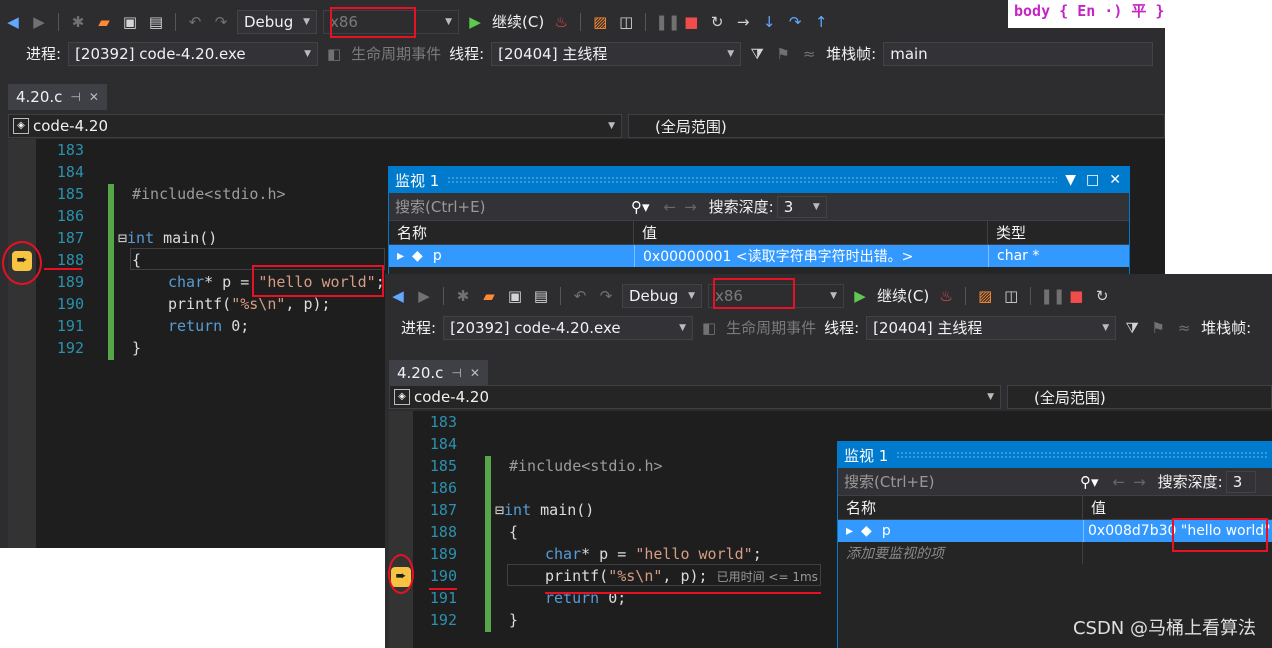  I want to click on step-over-icon: ↷, so click(795, 22).